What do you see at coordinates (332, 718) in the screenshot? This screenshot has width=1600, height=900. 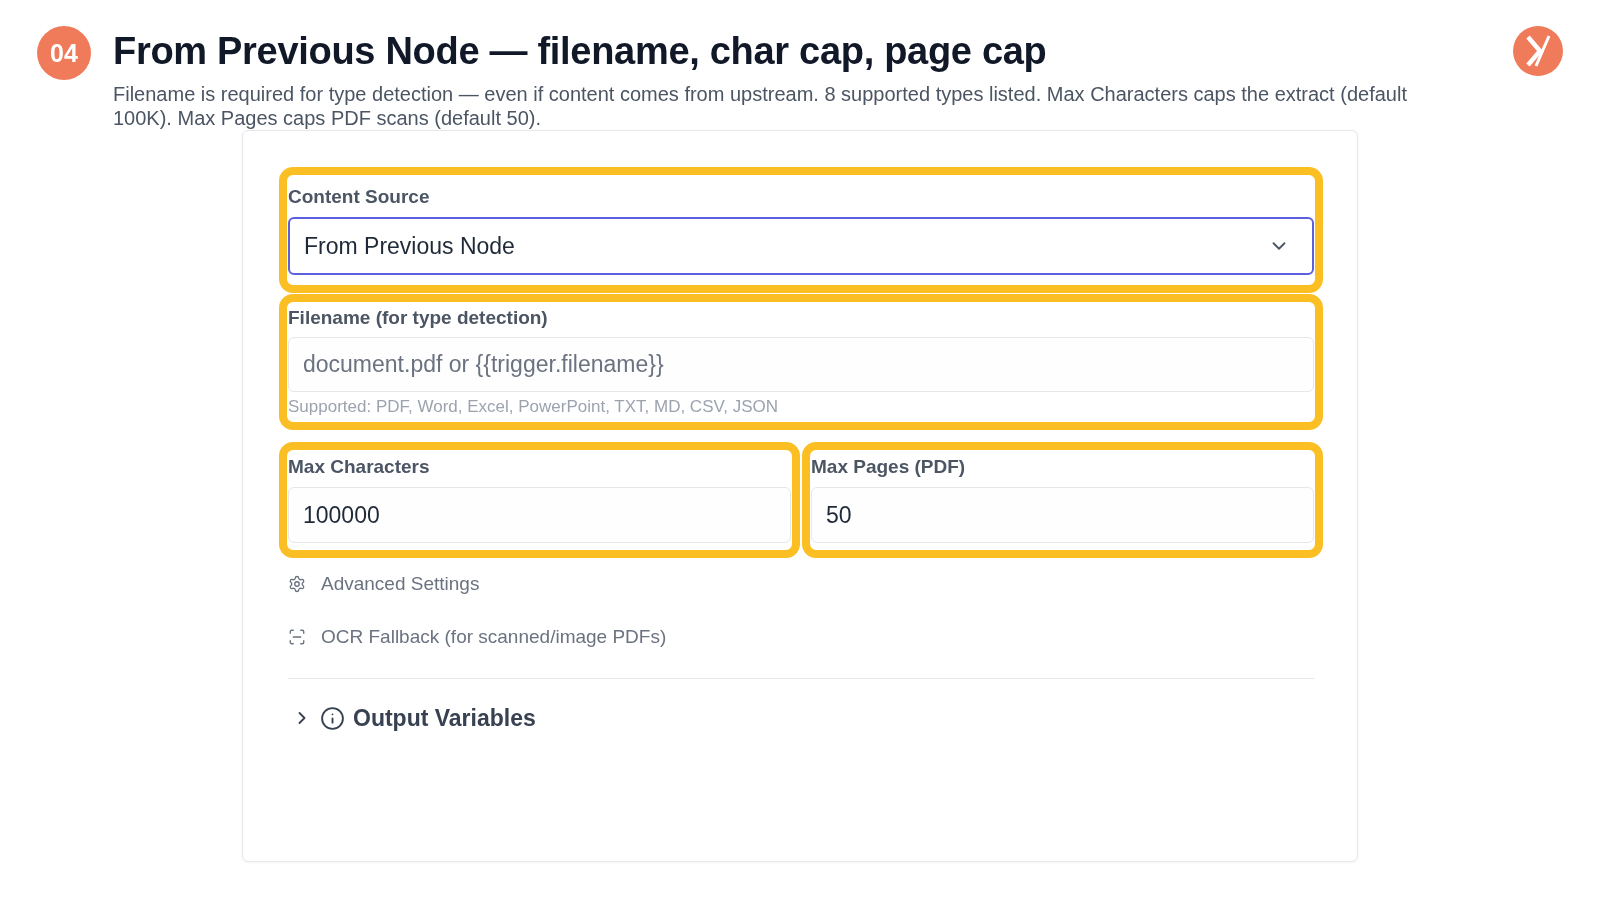 I see `info-icon` at bounding box center [332, 718].